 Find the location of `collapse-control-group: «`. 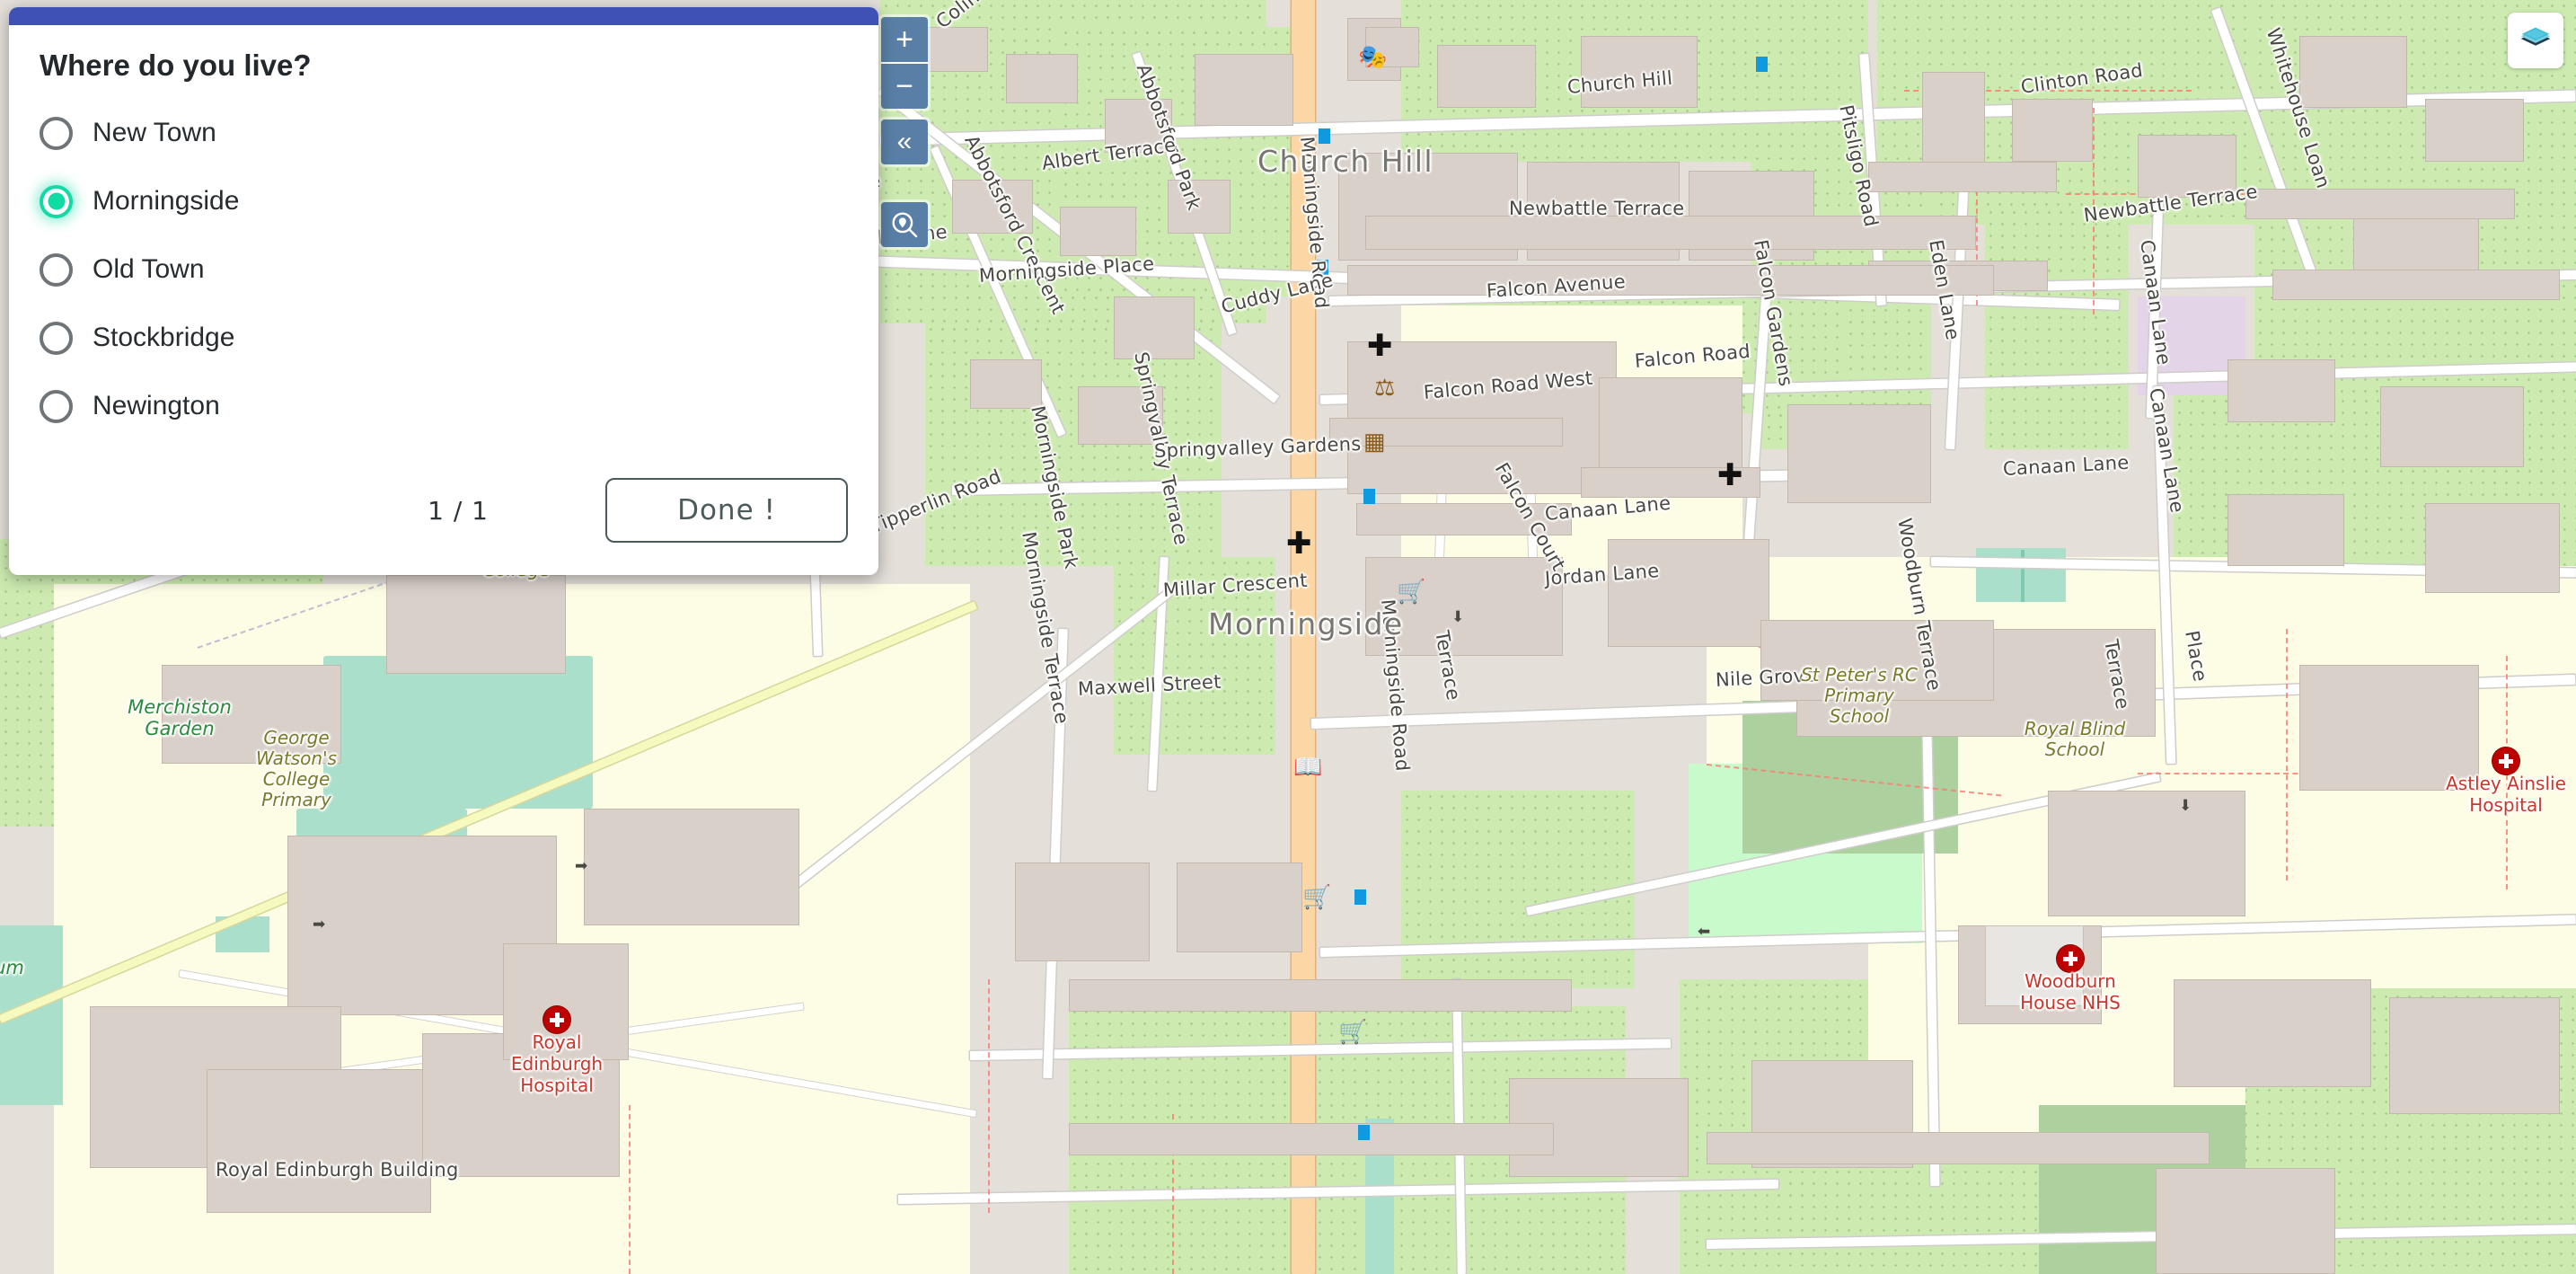

collapse-control-group: « is located at coordinates (904, 142).